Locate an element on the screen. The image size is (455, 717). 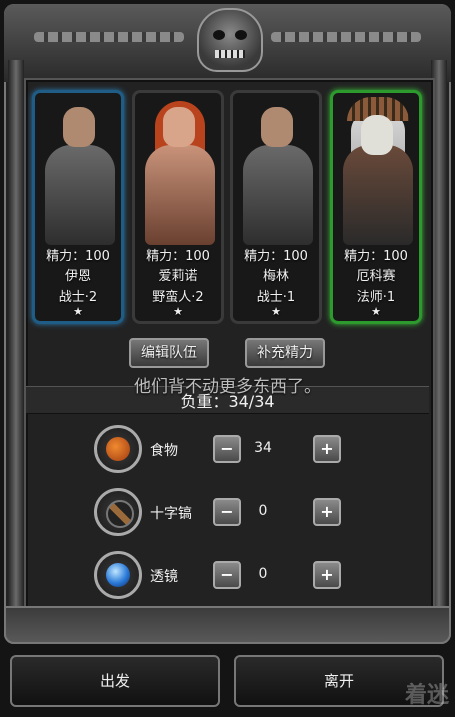
frame-bottom-ornament is located at coordinates (227, 625).